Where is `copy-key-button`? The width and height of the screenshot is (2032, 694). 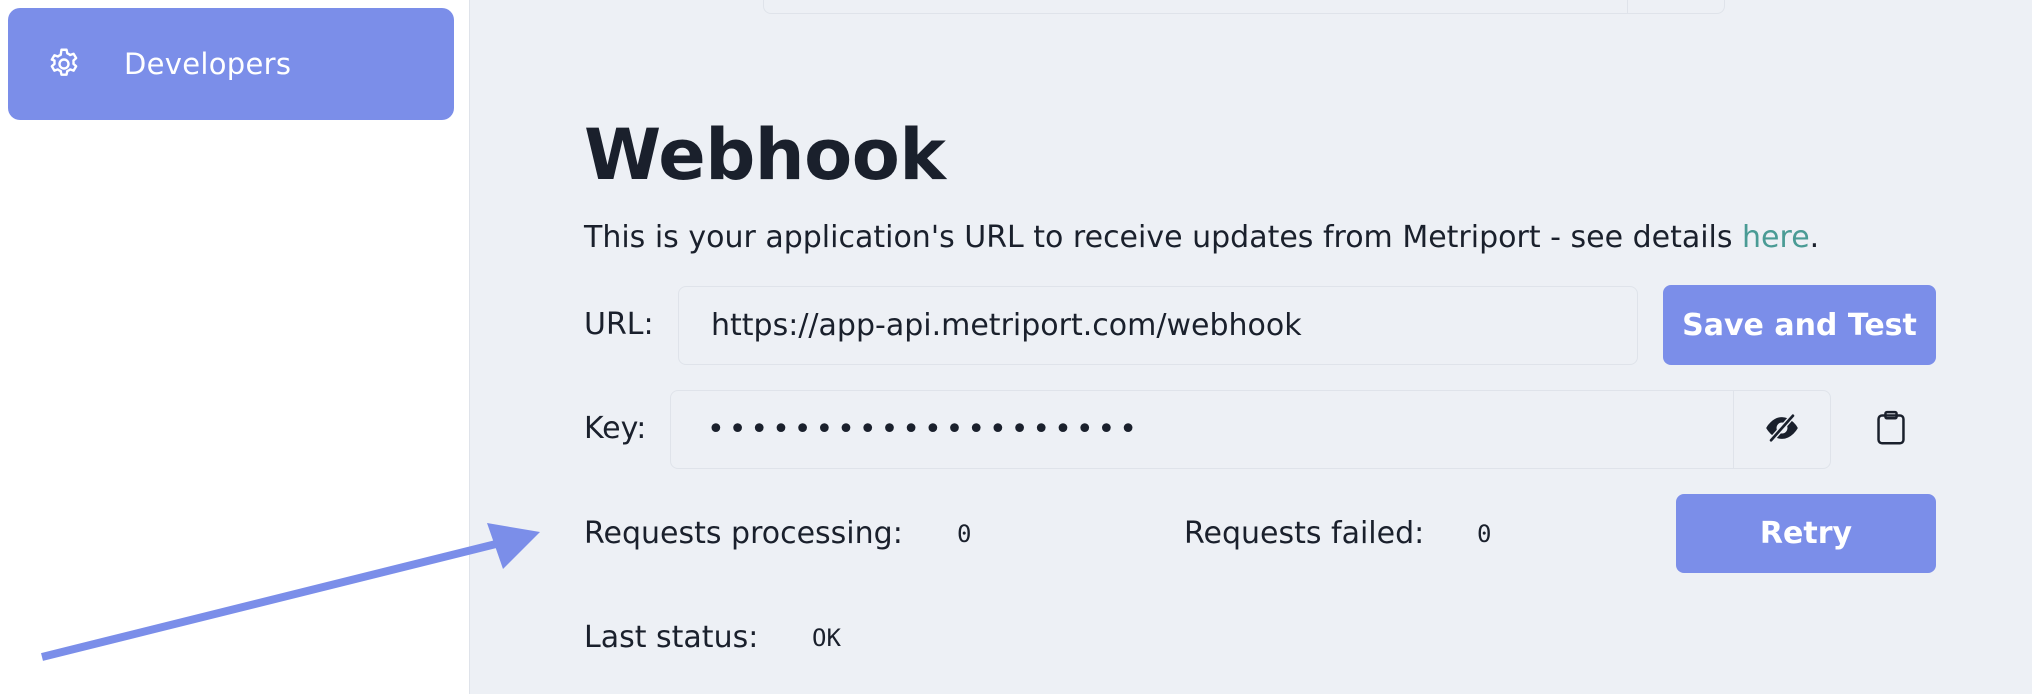
copy-key-button is located at coordinates (1891, 430).